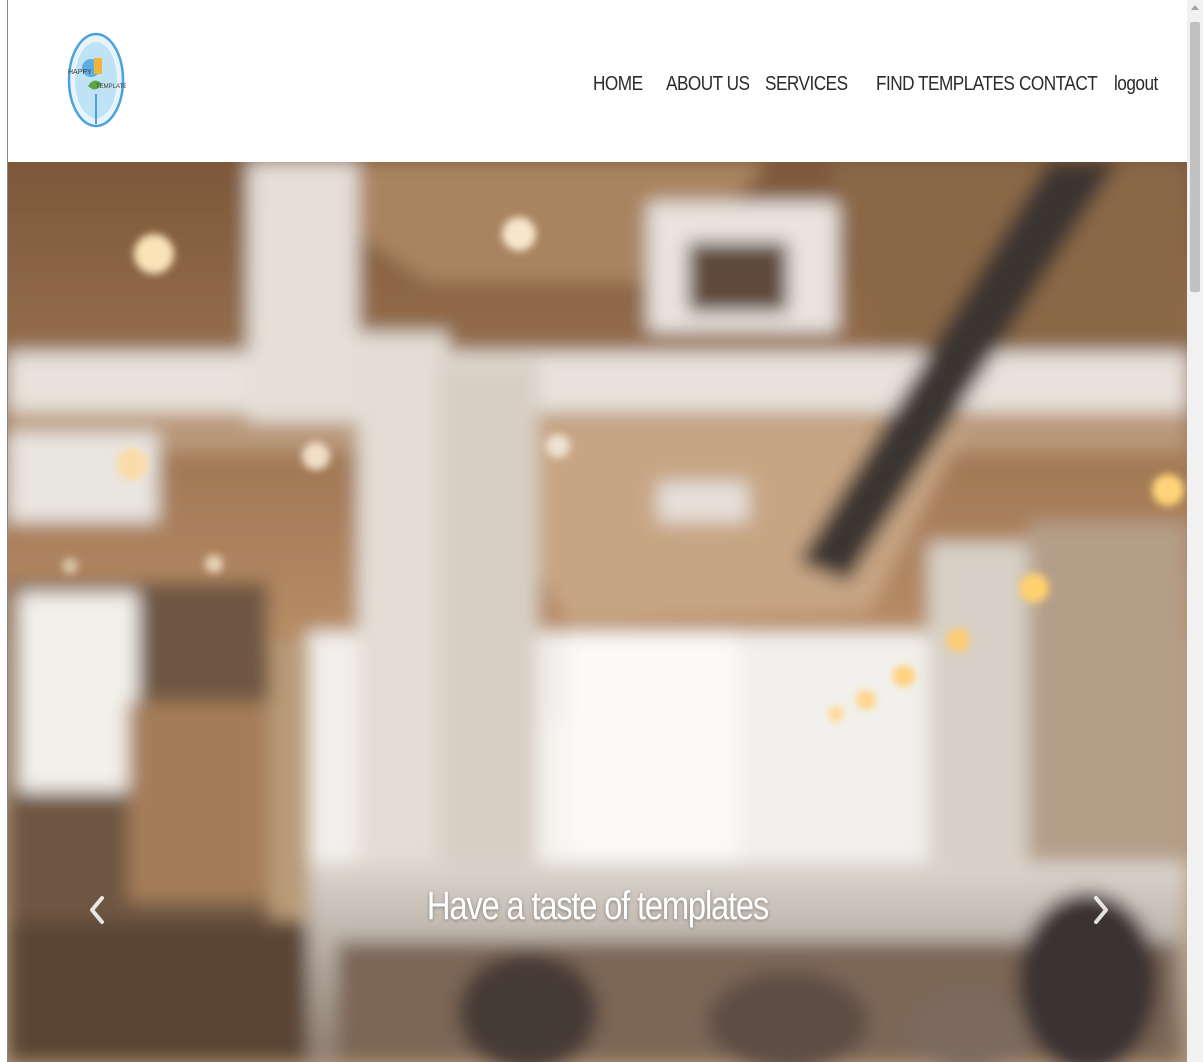 The image size is (1203, 1062). Describe the element at coordinates (597, 906) in the screenshot. I see `hero-caption: Have a taste of templates` at that location.